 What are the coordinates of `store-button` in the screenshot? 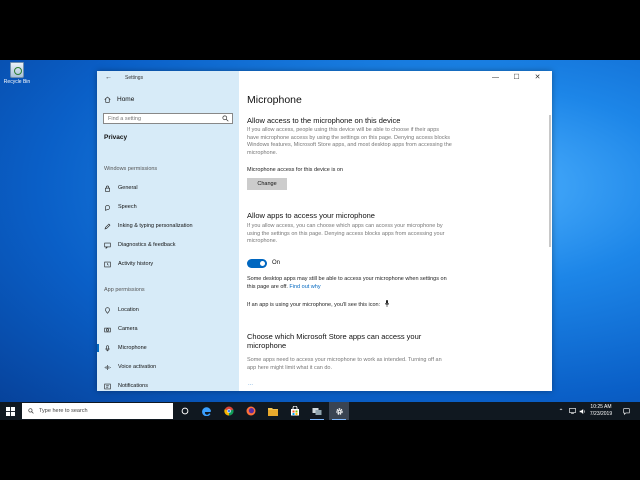 It's located at (295, 411).